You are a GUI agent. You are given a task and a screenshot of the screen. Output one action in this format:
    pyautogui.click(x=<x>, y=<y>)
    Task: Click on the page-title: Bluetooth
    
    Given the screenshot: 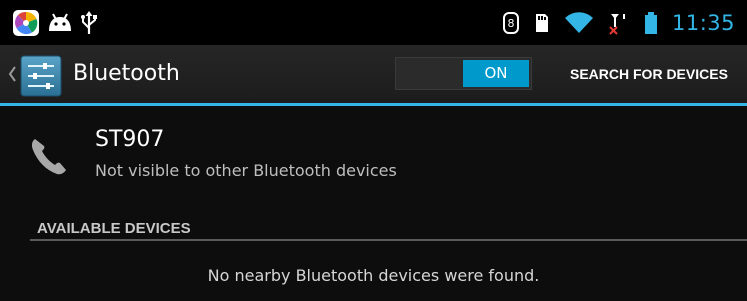 What is the action you would take?
    pyautogui.click(x=126, y=73)
    